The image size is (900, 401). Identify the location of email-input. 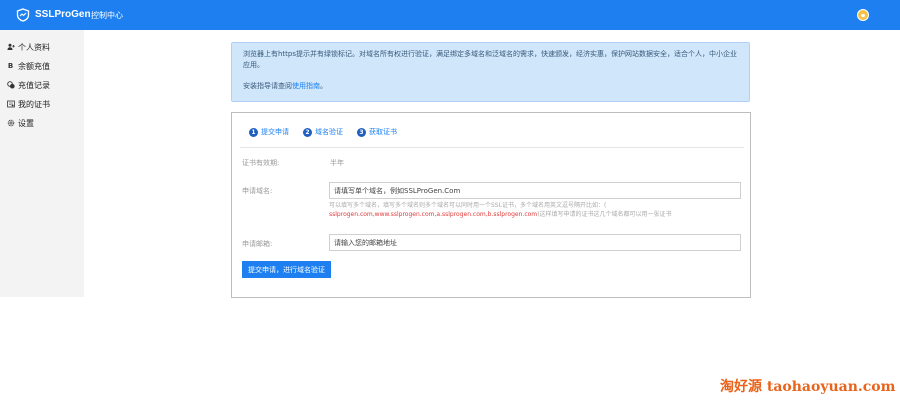
(535, 242).